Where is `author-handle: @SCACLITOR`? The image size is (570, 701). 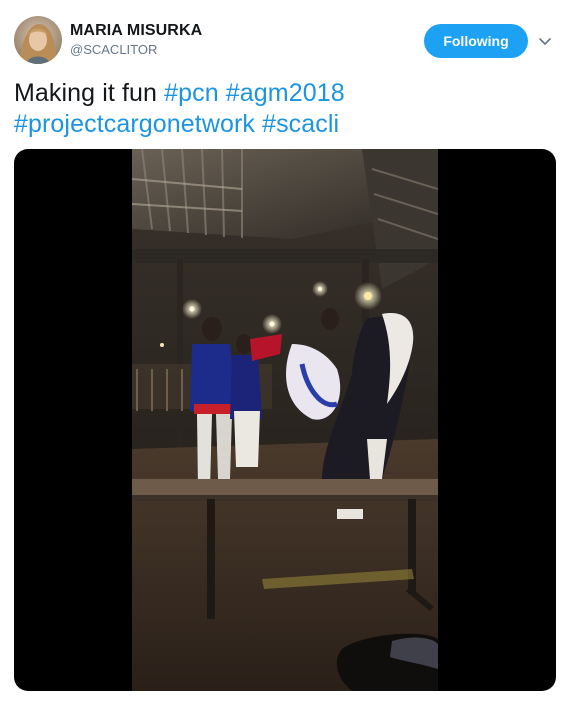
author-handle: @SCACLITOR is located at coordinates (136, 49).